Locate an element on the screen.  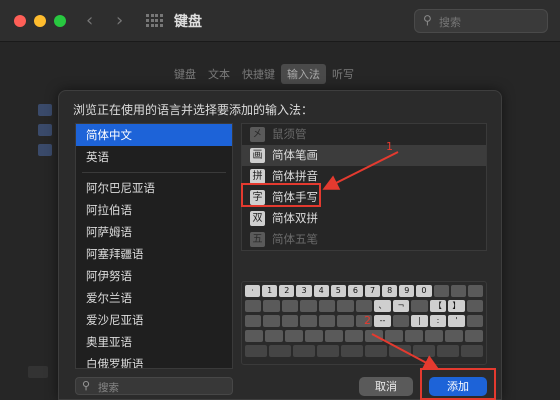
input-method-item: 画简体笔画 is located at coordinates (364, 155).